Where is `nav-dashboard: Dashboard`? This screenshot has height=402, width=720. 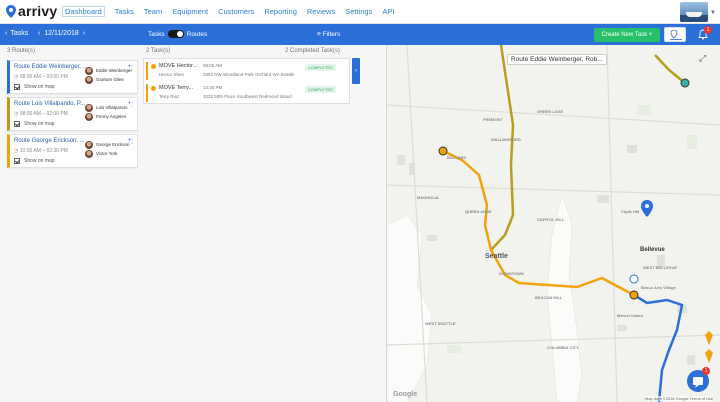
nav-dashboard: Dashboard is located at coordinates (83, 11).